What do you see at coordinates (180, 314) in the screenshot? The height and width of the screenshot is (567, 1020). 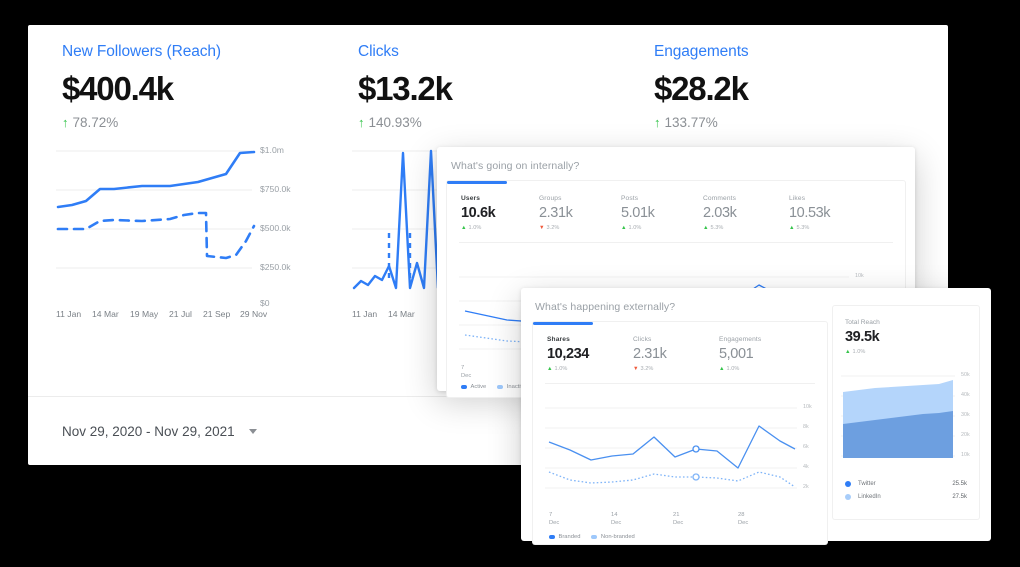 I see `x-tick-label: 21 Jul` at bounding box center [180, 314].